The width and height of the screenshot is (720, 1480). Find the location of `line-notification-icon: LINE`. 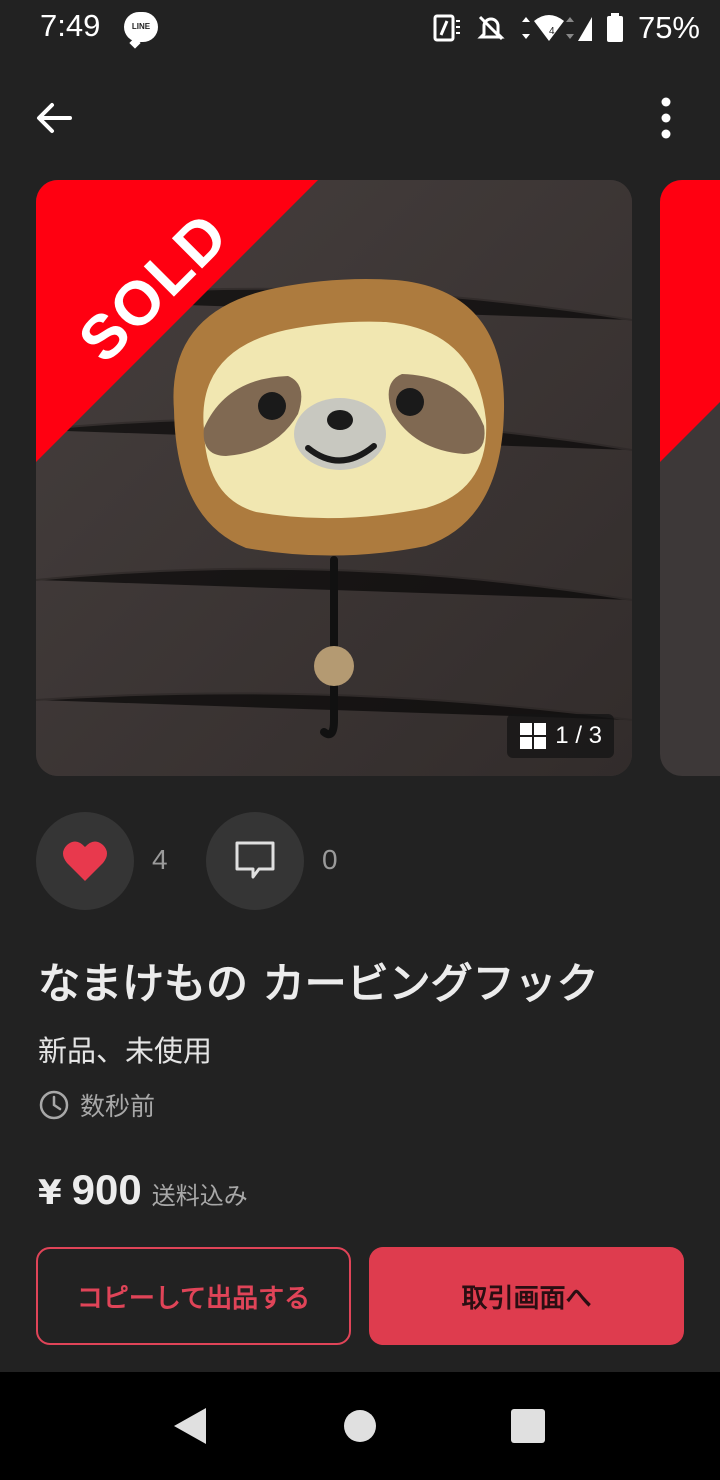

line-notification-icon: LINE is located at coordinates (141, 27).